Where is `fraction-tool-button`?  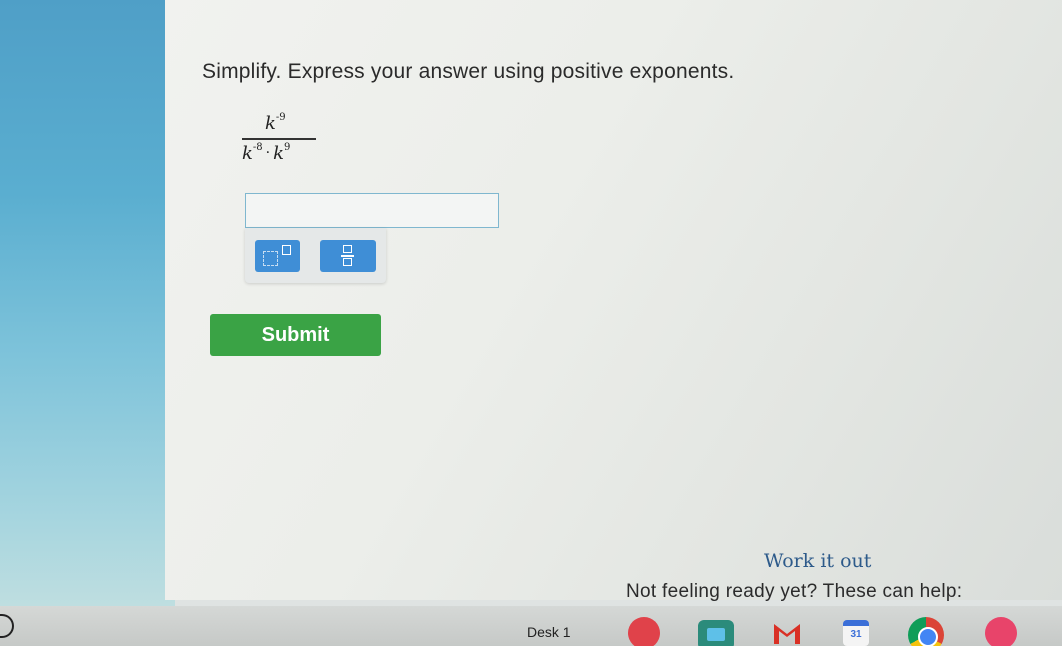
fraction-tool-button is located at coordinates (348, 256).